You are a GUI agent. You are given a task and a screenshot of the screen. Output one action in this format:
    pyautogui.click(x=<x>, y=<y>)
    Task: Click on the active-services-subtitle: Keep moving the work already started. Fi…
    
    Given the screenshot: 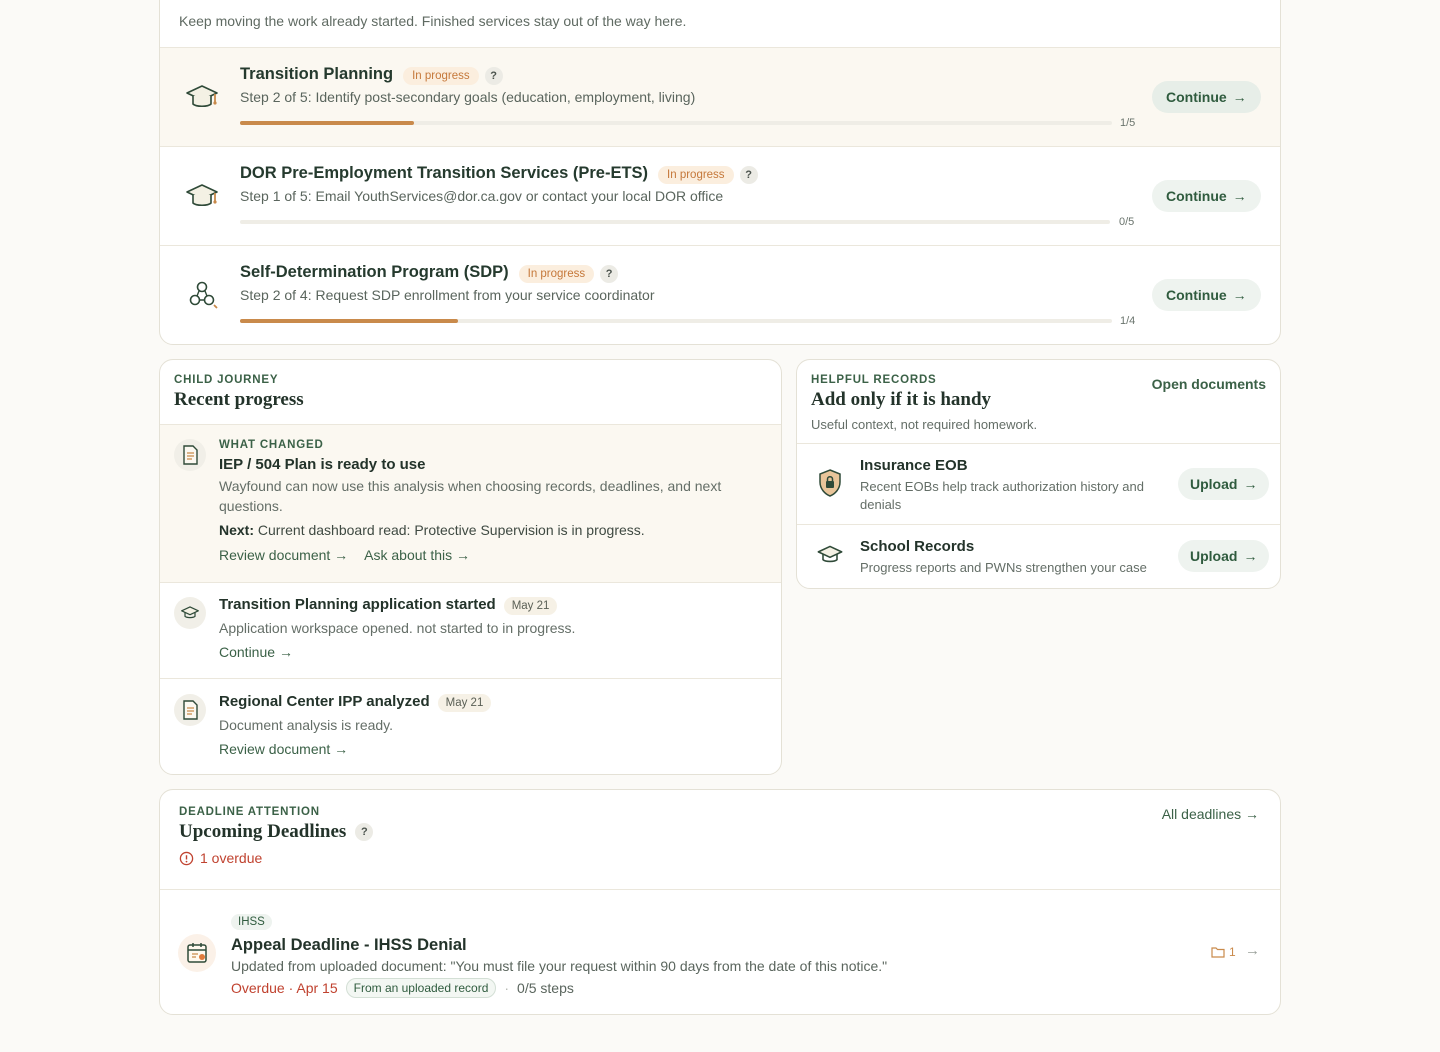 What is the action you would take?
    pyautogui.click(x=433, y=21)
    